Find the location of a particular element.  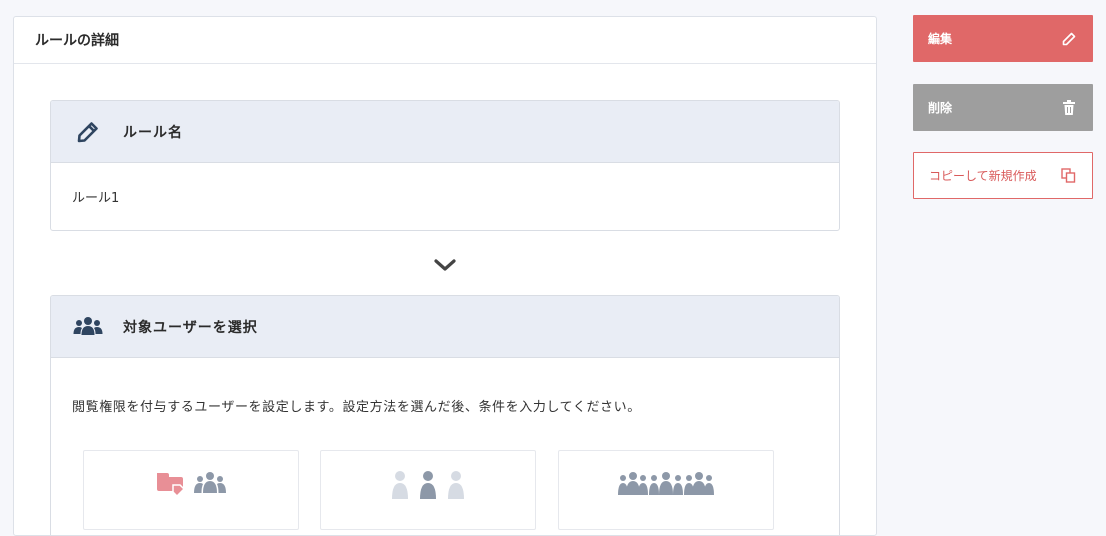

target-users-section-title: 対象ユーザーを選択 is located at coordinates (190, 327).